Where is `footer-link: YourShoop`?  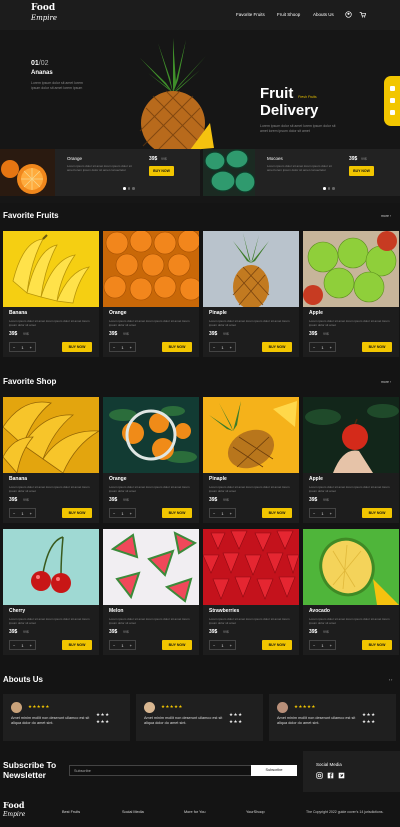 footer-link: YourShoop is located at coordinates (255, 812).